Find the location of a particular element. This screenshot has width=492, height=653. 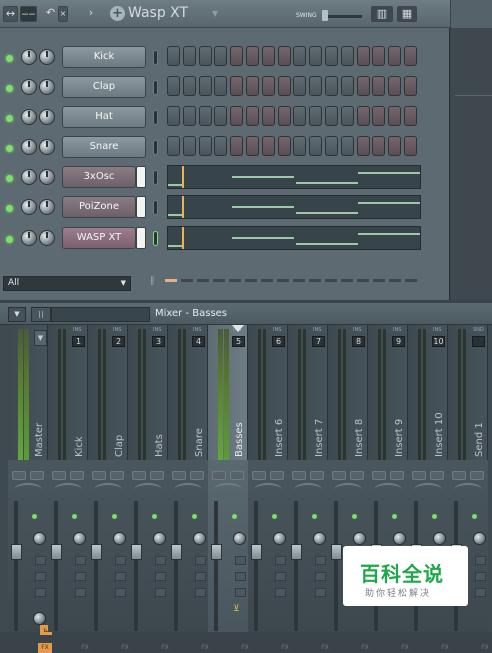

insert-number: 3 is located at coordinates (158, 341).